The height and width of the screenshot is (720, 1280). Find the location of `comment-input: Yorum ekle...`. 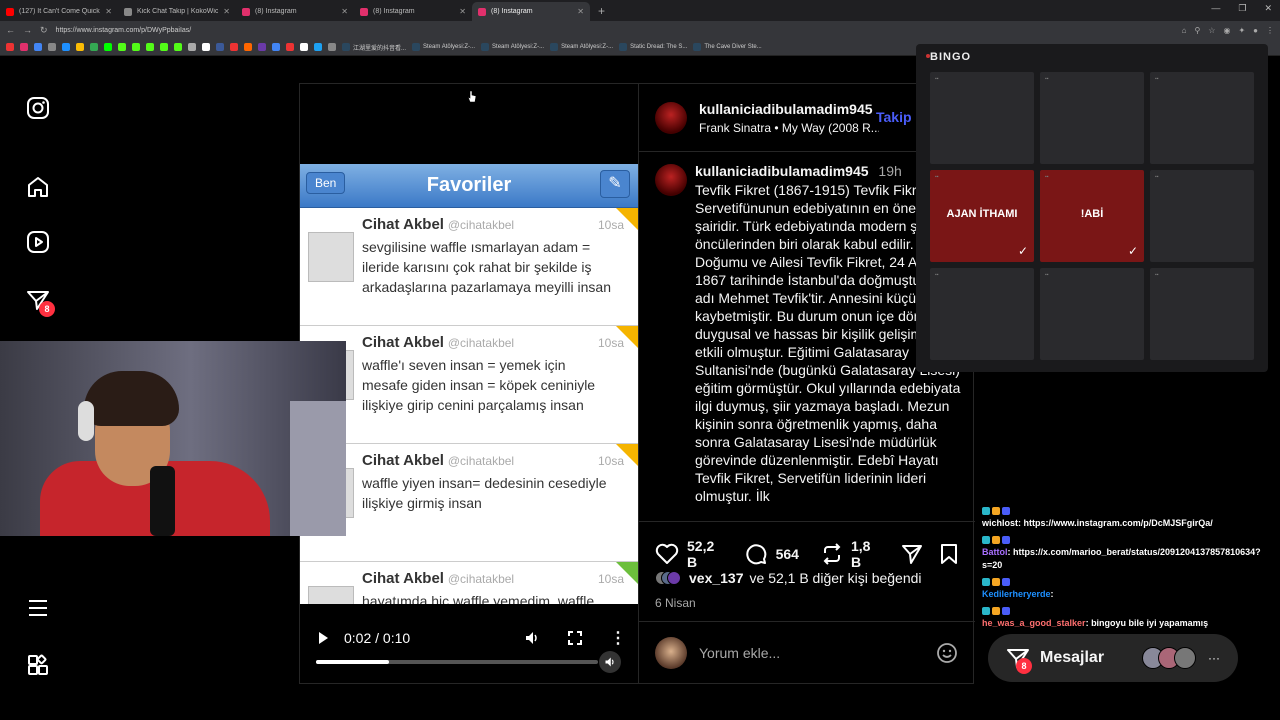

comment-input: Yorum ekle... is located at coordinates (811, 653).